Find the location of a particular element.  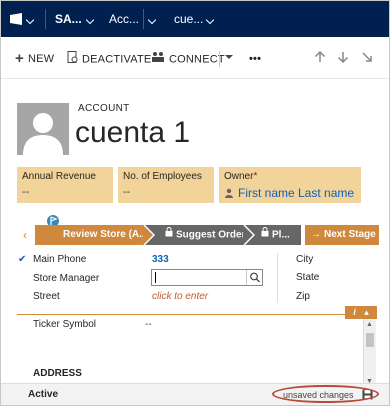

plus-icon: + is located at coordinates (19, 59).